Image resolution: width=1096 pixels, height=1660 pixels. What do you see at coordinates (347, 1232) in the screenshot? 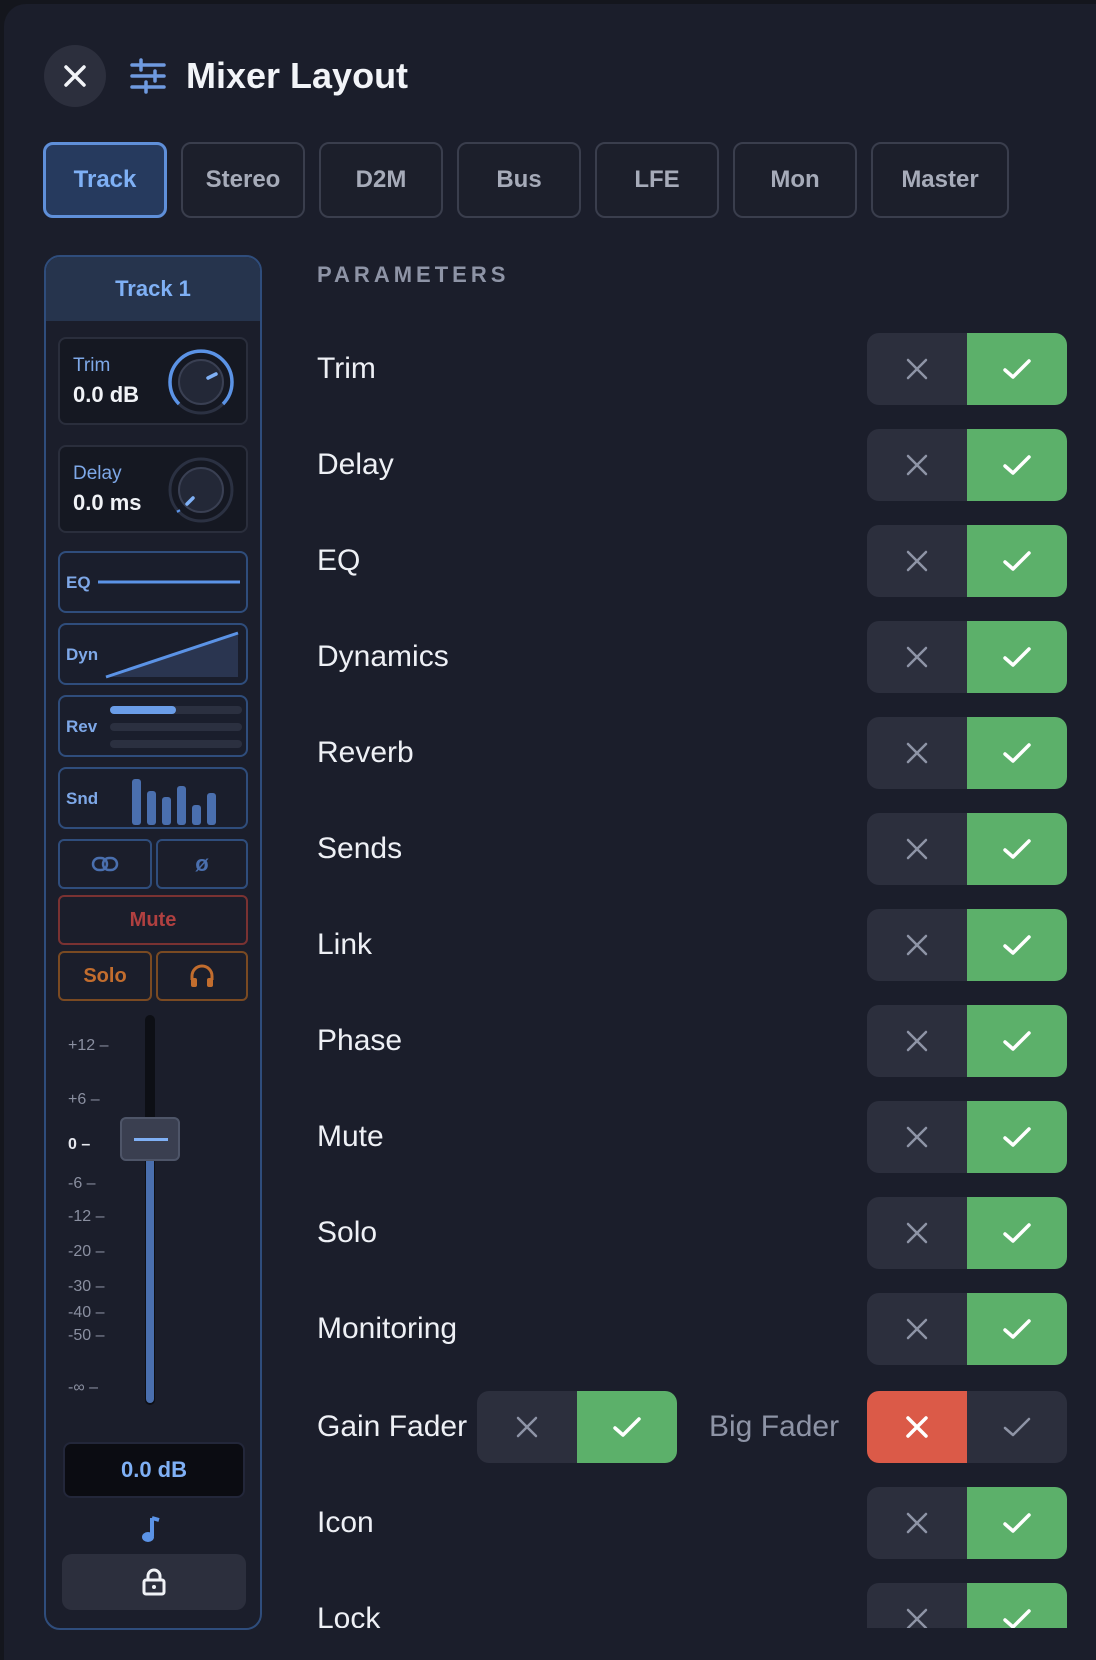
I see `parameter-label: Solo` at bounding box center [347, 1232].